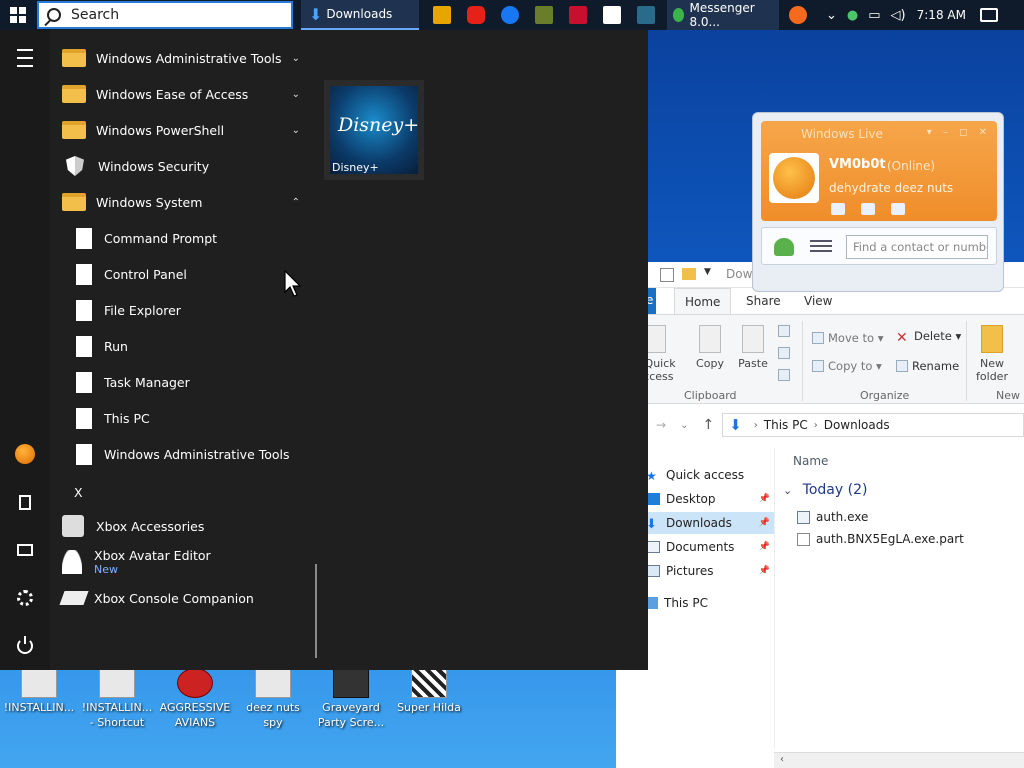 The height and width of the screenshot is (768, 1024). Describe the element at coordinates (25, 454) in the screenshot. I see `user-account-button` at that location.